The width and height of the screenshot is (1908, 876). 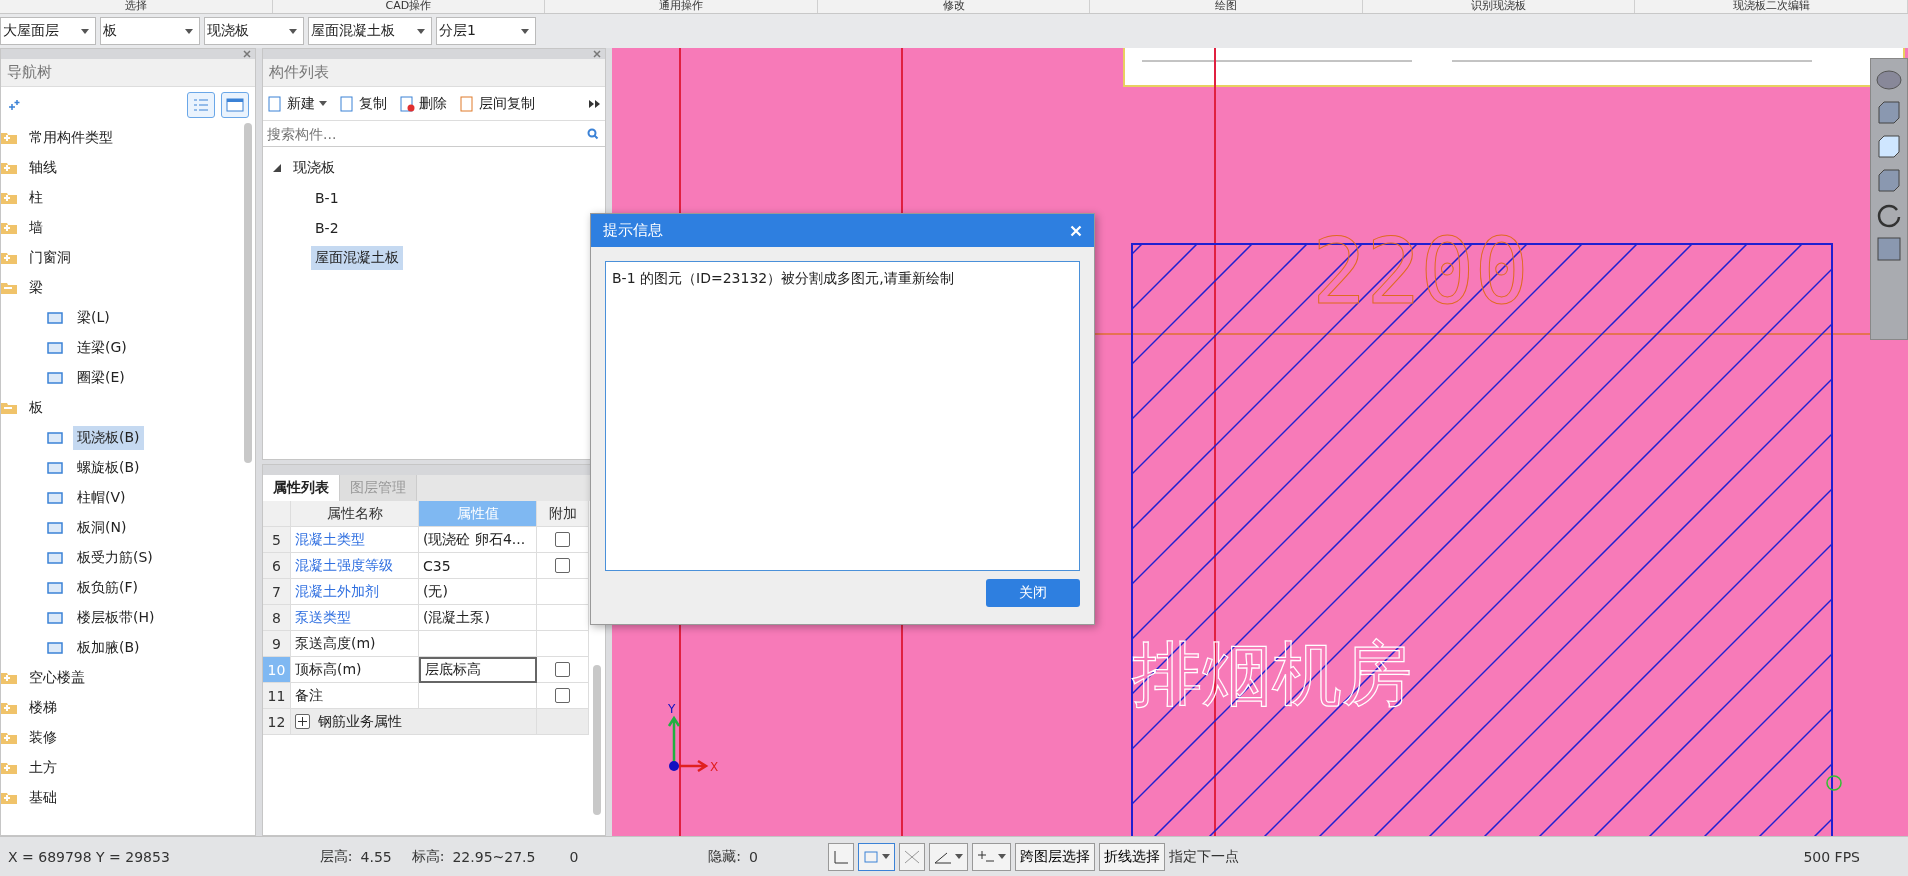 What do you see at coordinates (414, 722) in the screenshot?
I see `group-row: 钢筋业务属性` at bounding box center [414, 722].